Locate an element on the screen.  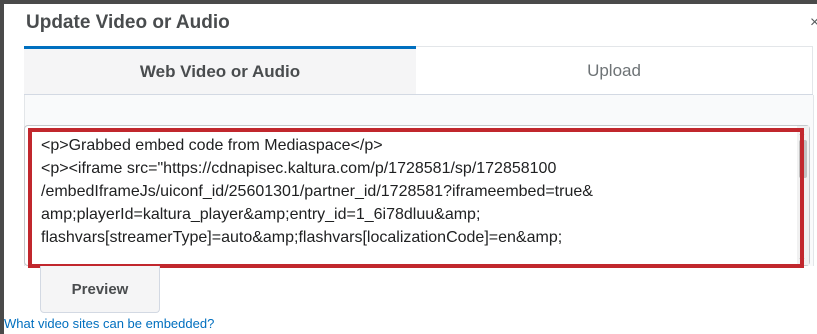
close-icon: × is located at coordinates (813, 23).